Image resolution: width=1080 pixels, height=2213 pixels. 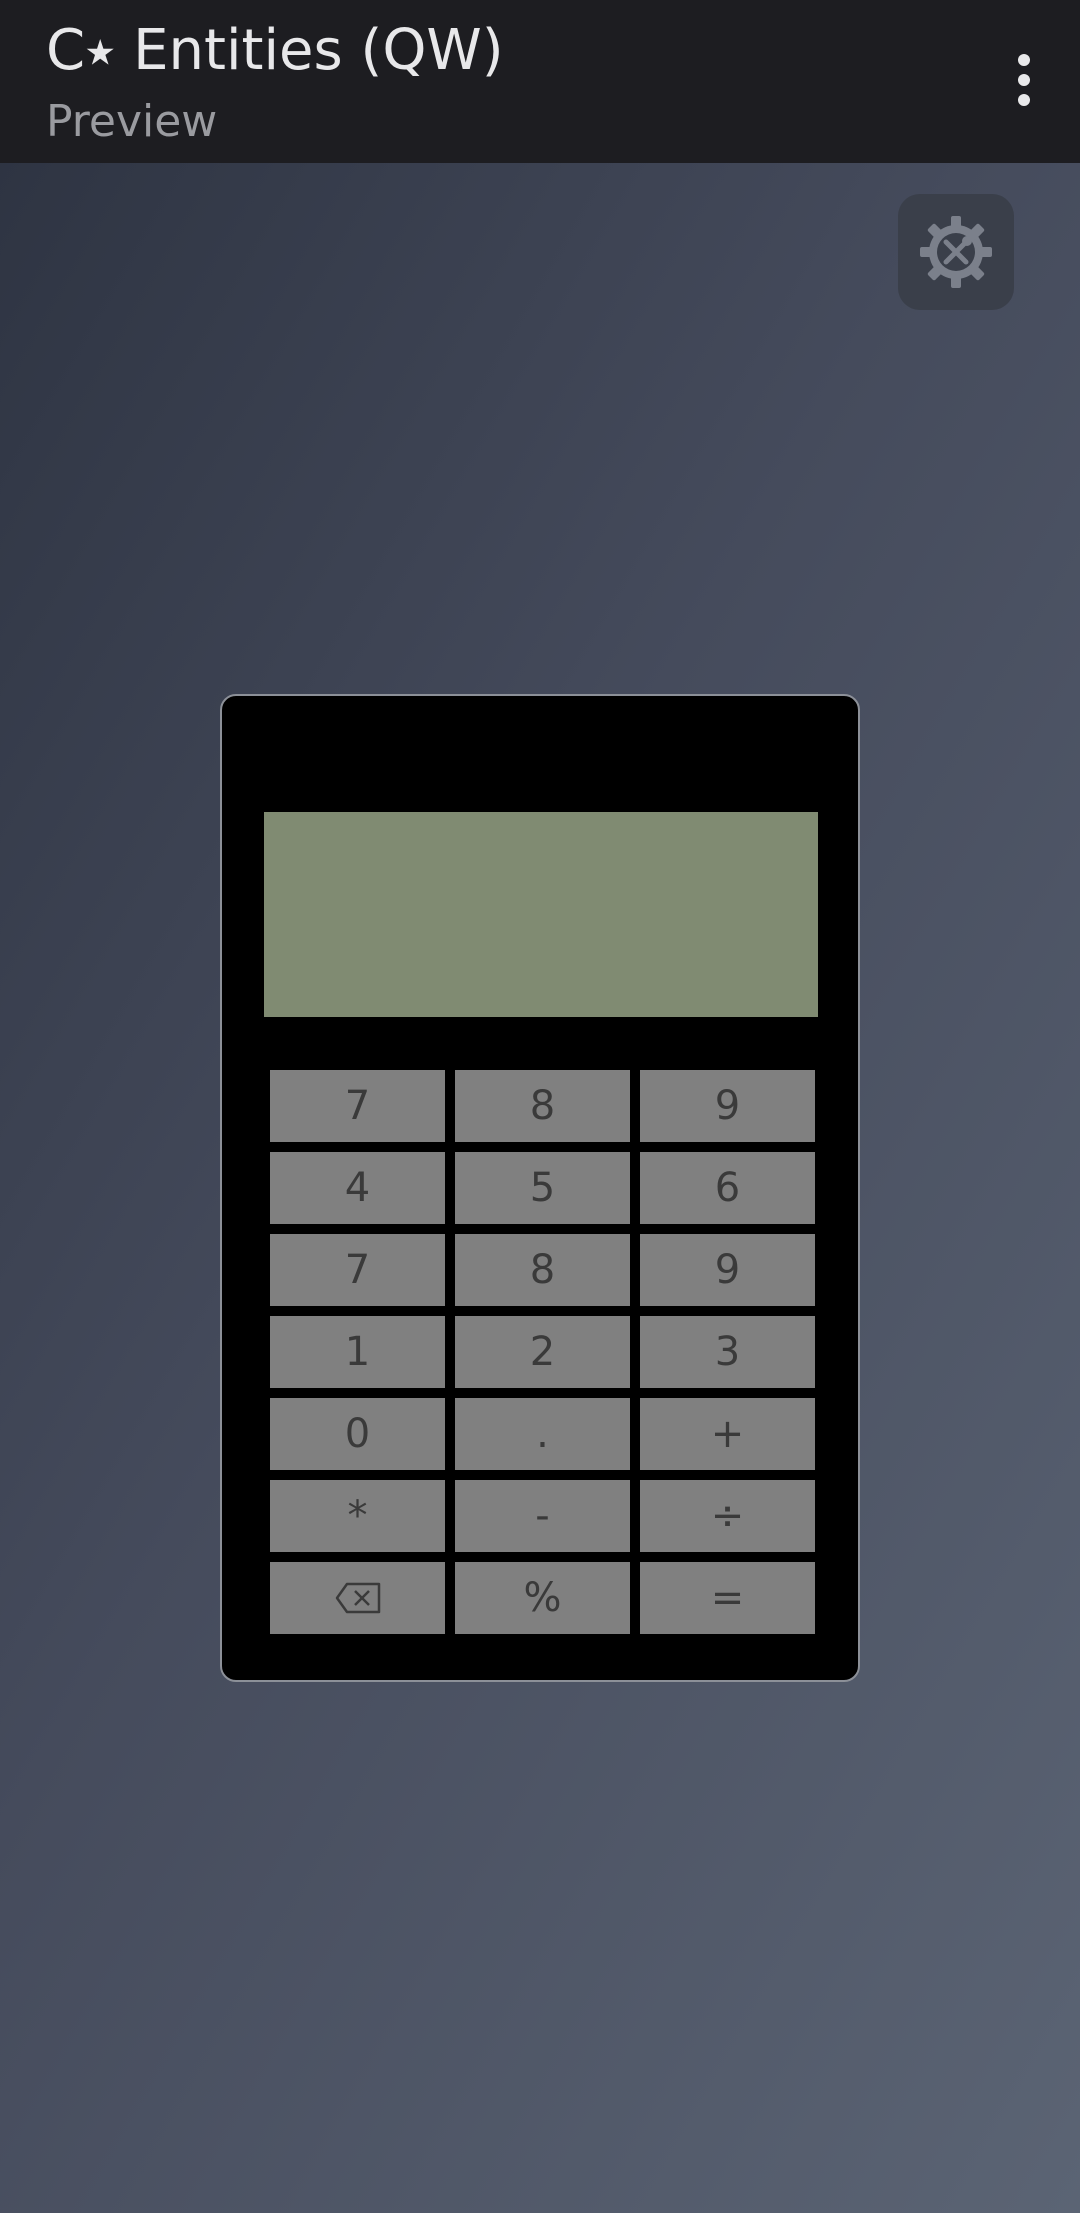 What do you see at coordinates (357, 1434) in the screenshot?
I see `key-0: 0` at bounding box center [357, 1434].